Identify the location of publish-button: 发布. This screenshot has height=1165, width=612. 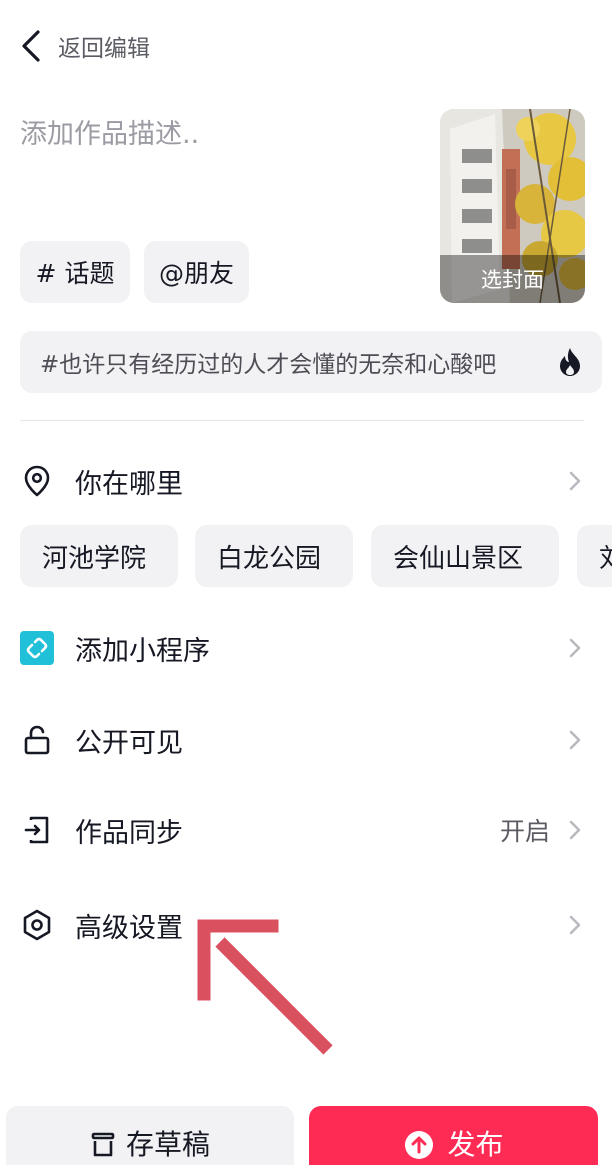
(453, 1135).